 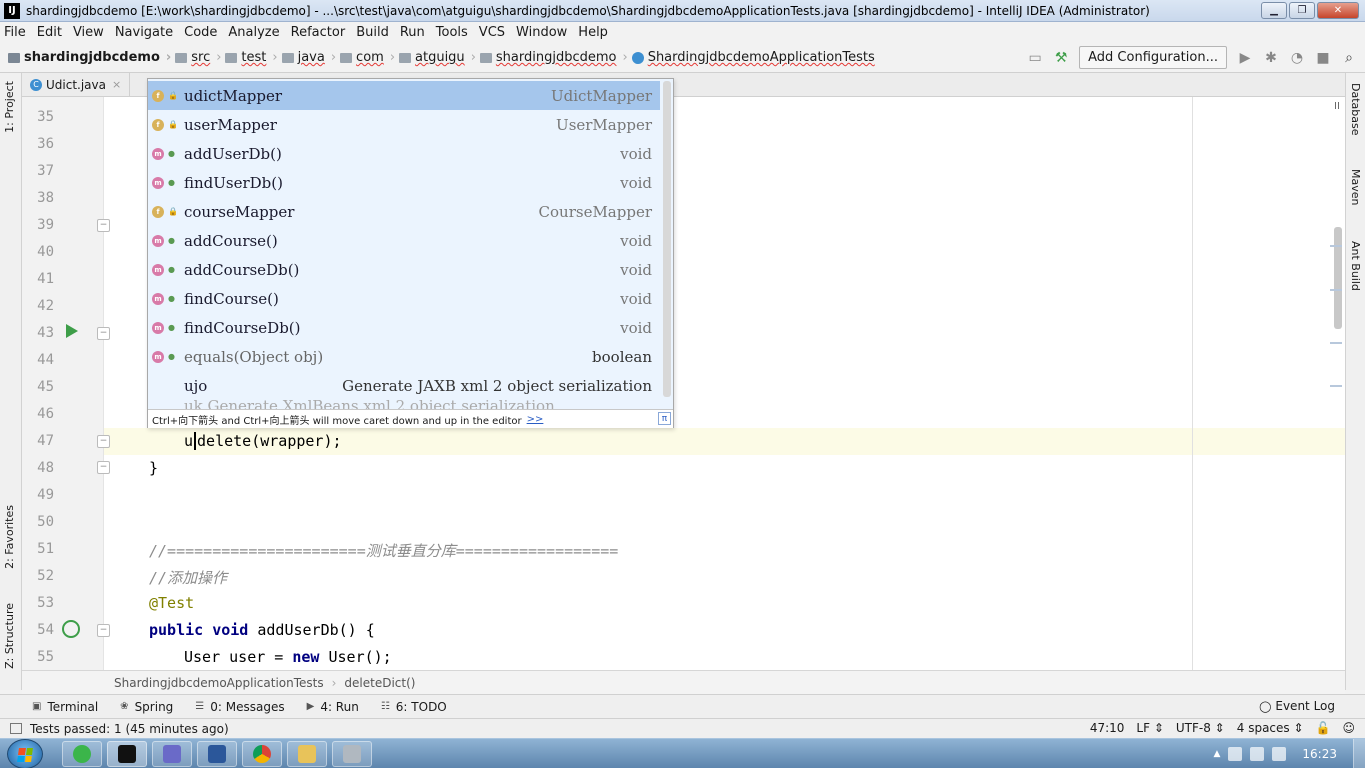 I want to click on todo-tool-button: ☷ 6: TODO, so click(x=414, y=707).